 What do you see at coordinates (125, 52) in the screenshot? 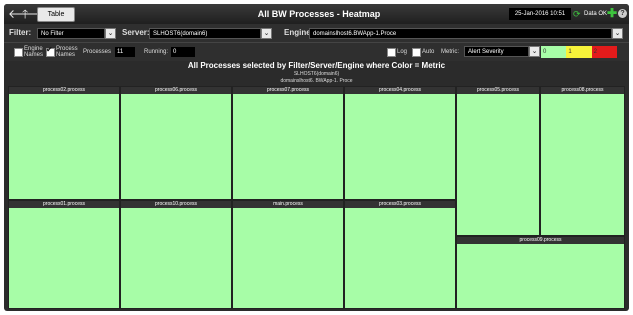
I see `processes-count: 11` at bounding box center [125, 52].